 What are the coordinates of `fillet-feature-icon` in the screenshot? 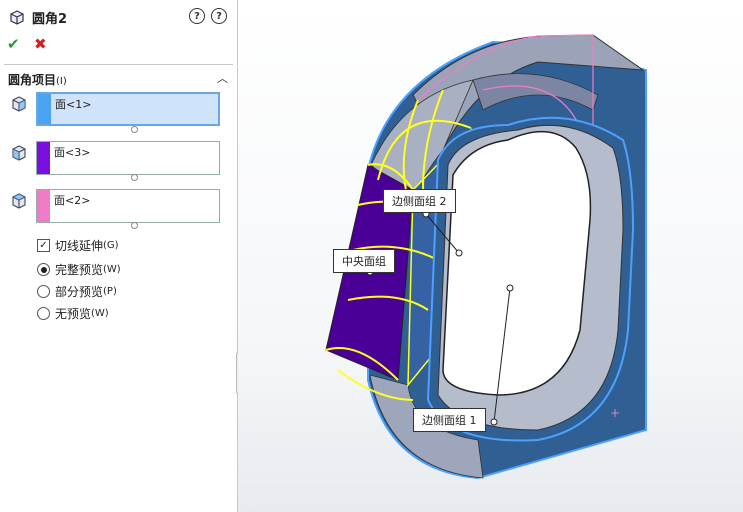 It's located at (17, 17).